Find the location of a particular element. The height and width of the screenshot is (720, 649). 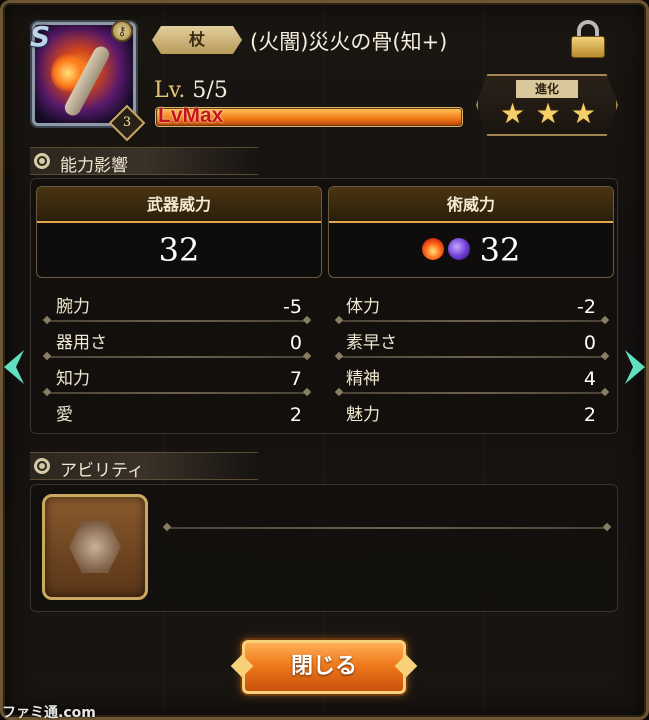

weapon-type-tag: 杖 is located at coordinates (197, 40).